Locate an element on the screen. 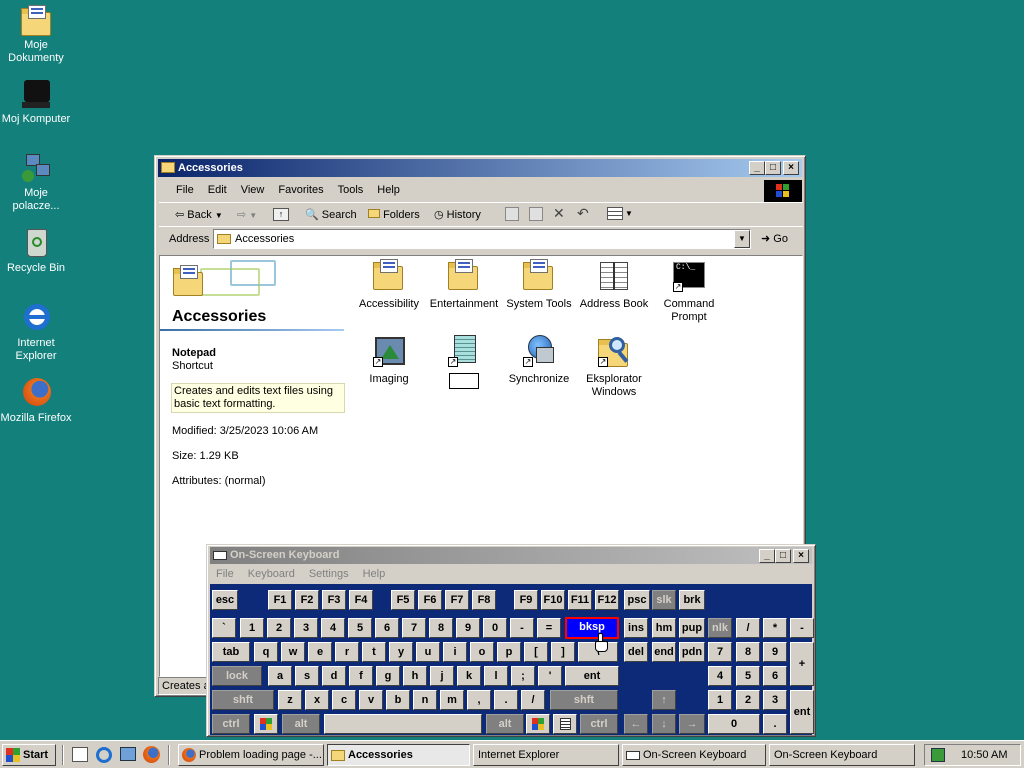 The width and height of the screenshot is (1024, 768). key-kp-add: + is located at coordinates (802, 664).